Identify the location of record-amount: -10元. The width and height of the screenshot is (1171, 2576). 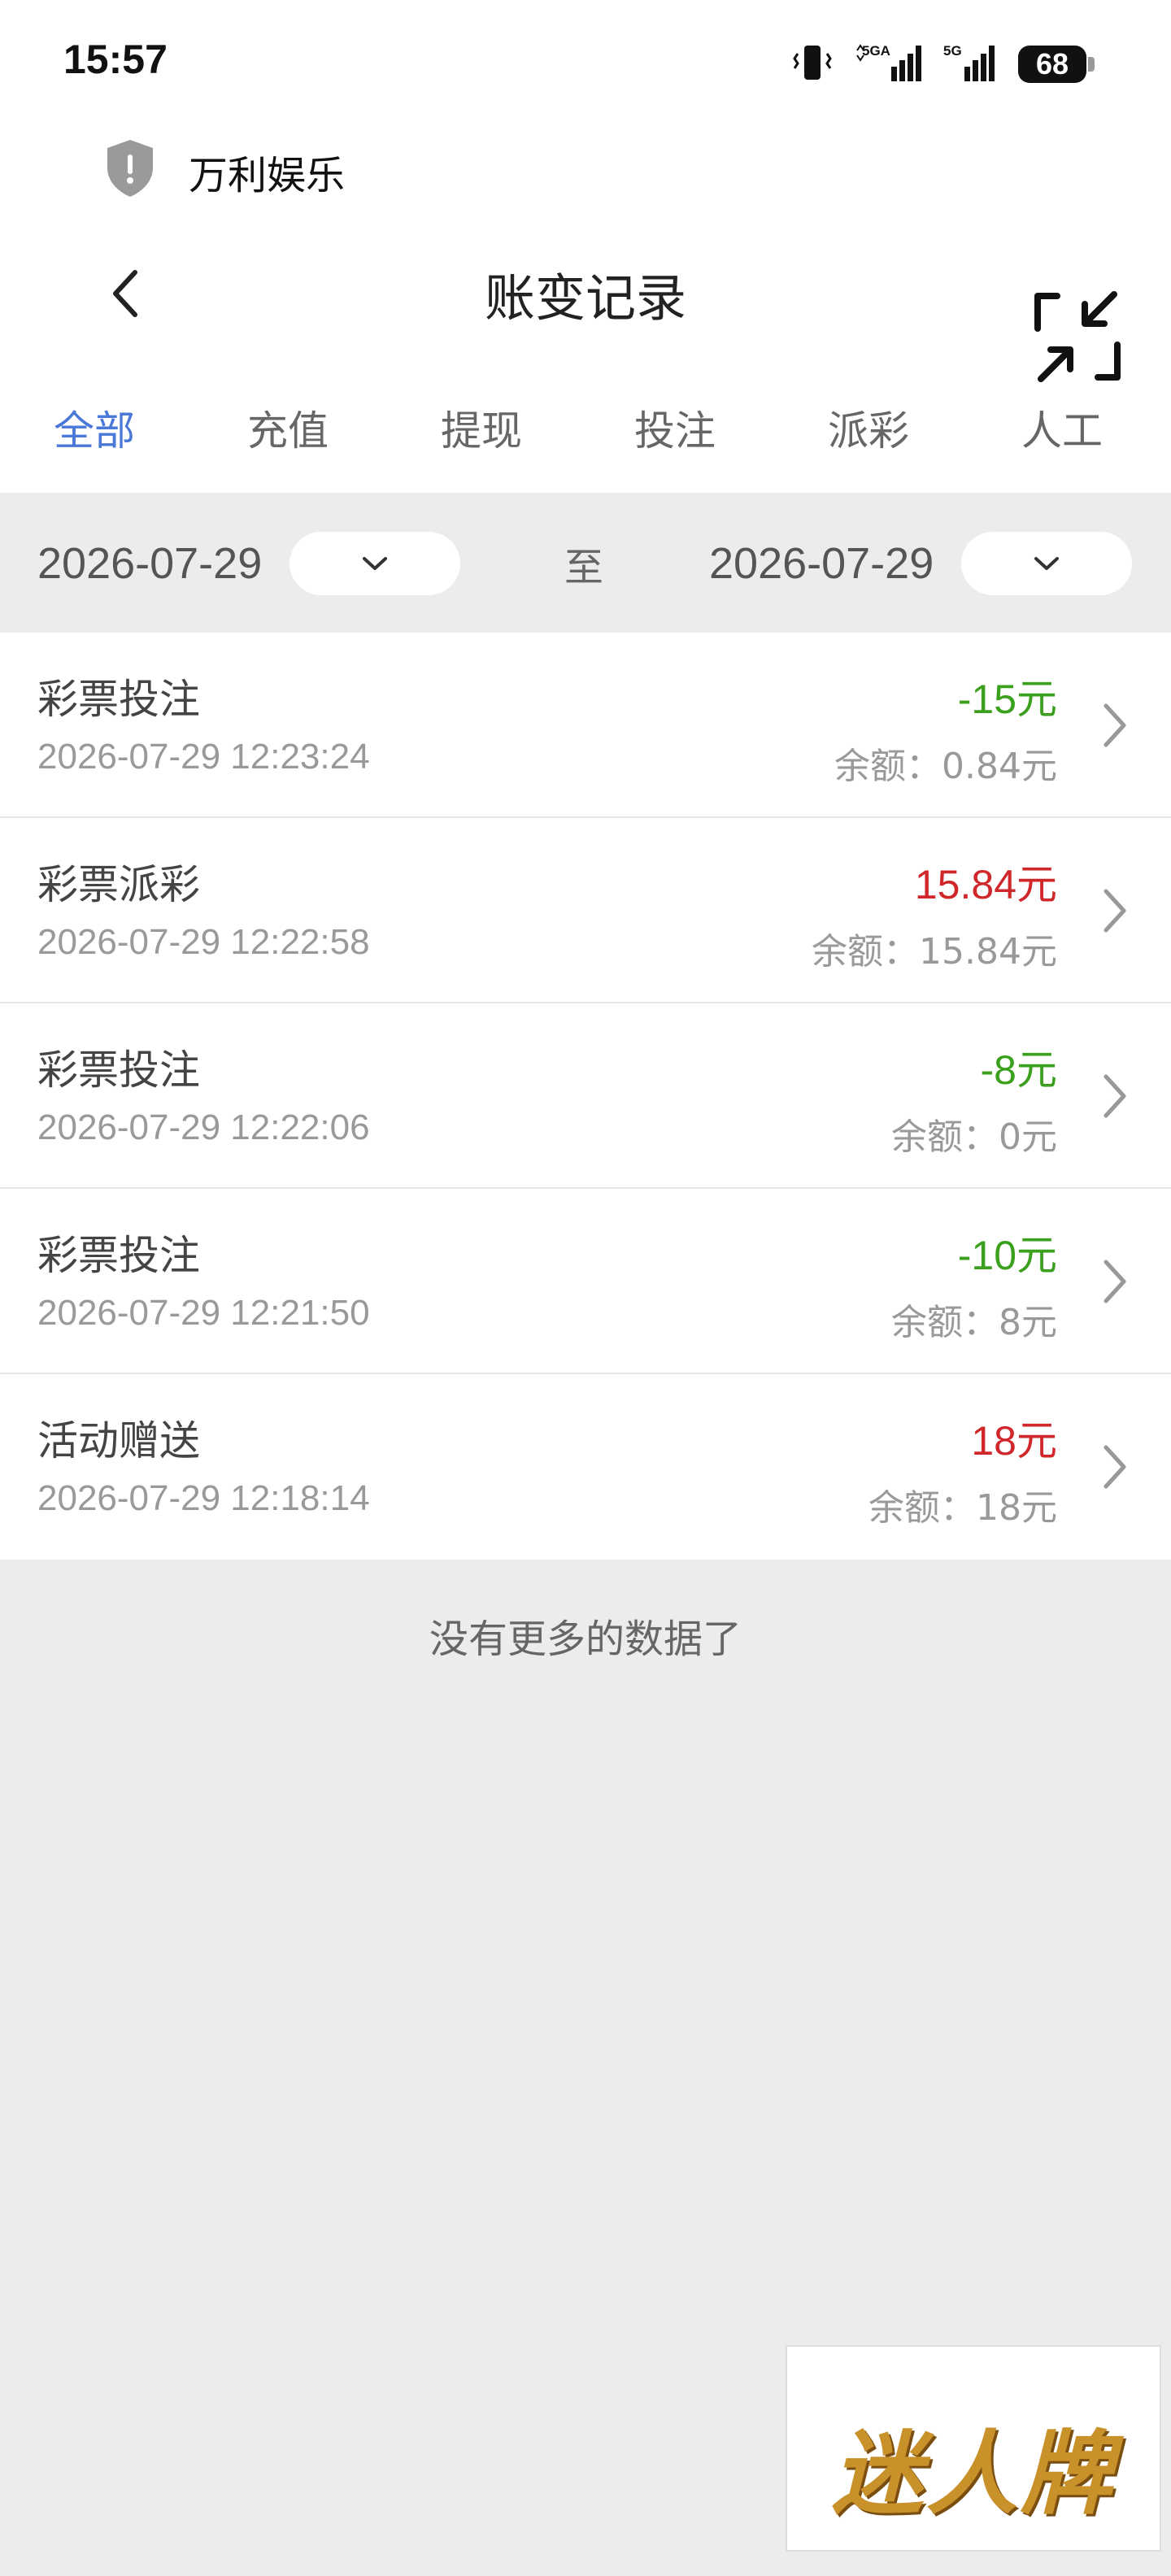
(1007, 1255).